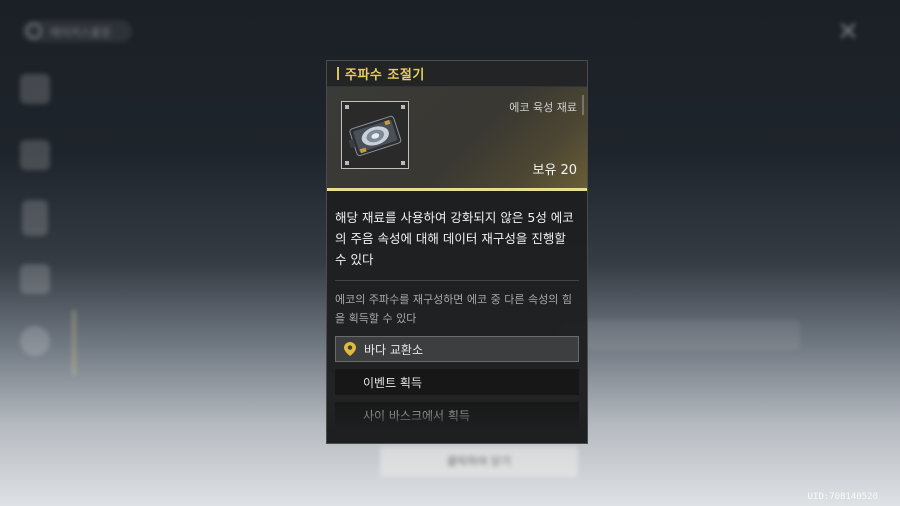 This screenshot has height=506, width=900. What do you see at coordinates (385, 75) in the screenshot?
I see `item-title: 주파수 조절기` at bounding box center [385, 75].